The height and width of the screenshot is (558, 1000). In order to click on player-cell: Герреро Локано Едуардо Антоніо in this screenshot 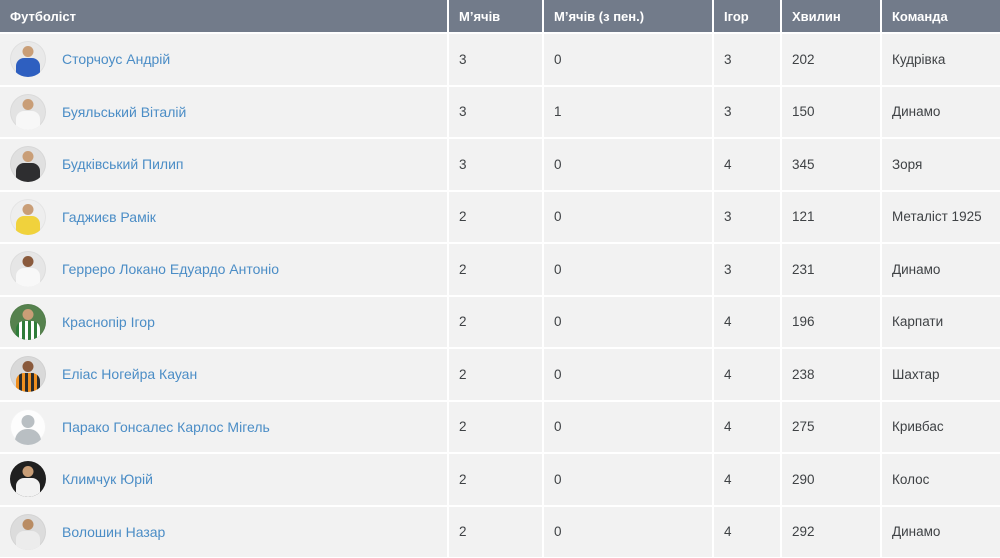, I will do `click(224, 270)`.